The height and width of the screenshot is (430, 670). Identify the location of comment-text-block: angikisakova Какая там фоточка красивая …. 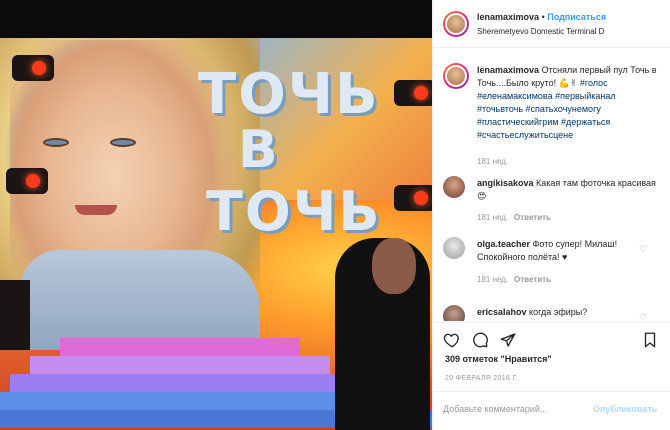
(570, 190).